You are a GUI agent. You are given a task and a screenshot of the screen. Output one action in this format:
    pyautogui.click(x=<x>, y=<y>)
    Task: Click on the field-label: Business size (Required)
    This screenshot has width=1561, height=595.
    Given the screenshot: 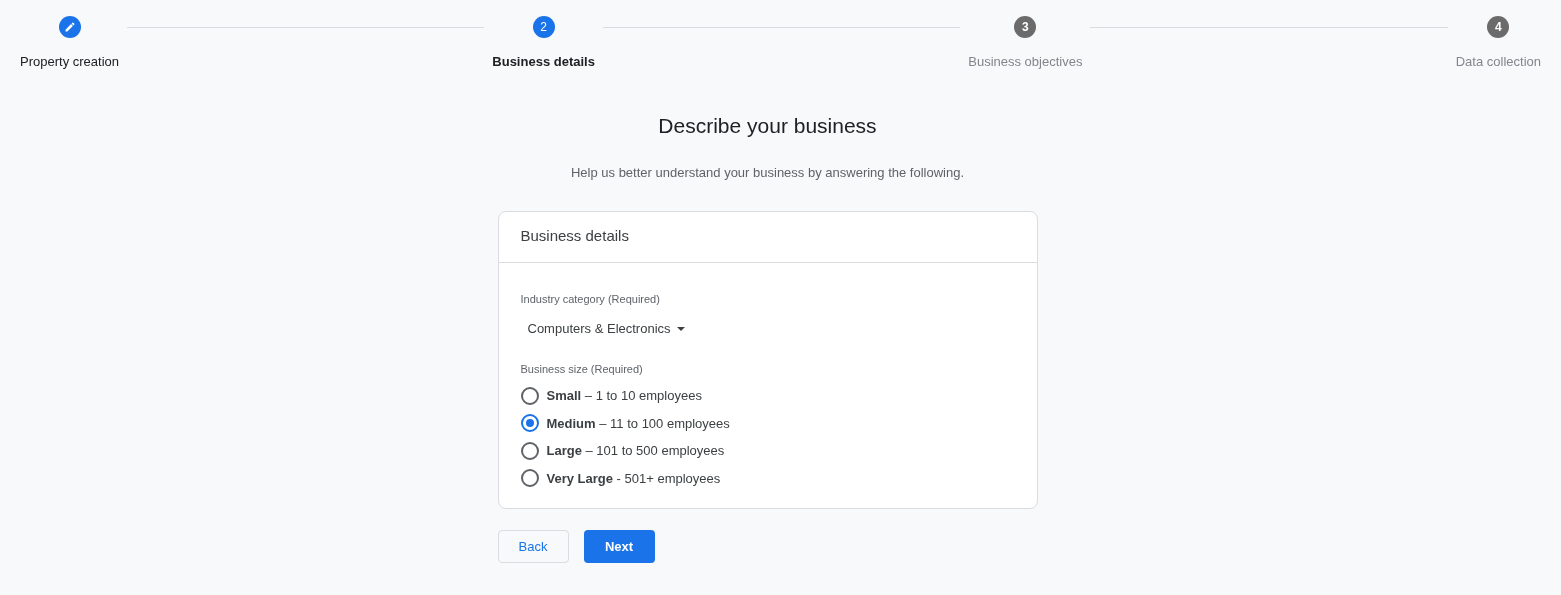 What is the action you would take?
    pyautogui.click(x=582, y=369)
    